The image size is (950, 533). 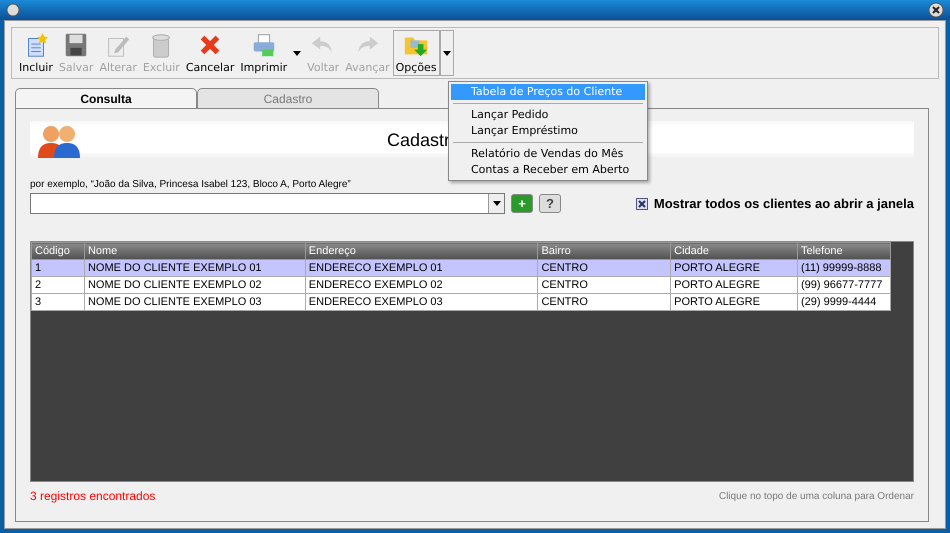 What do you see at coordinates (548, 131) in the screenshot?
I see `menu-item: Lançar Empréstimo` at bounding box center [548, 131].